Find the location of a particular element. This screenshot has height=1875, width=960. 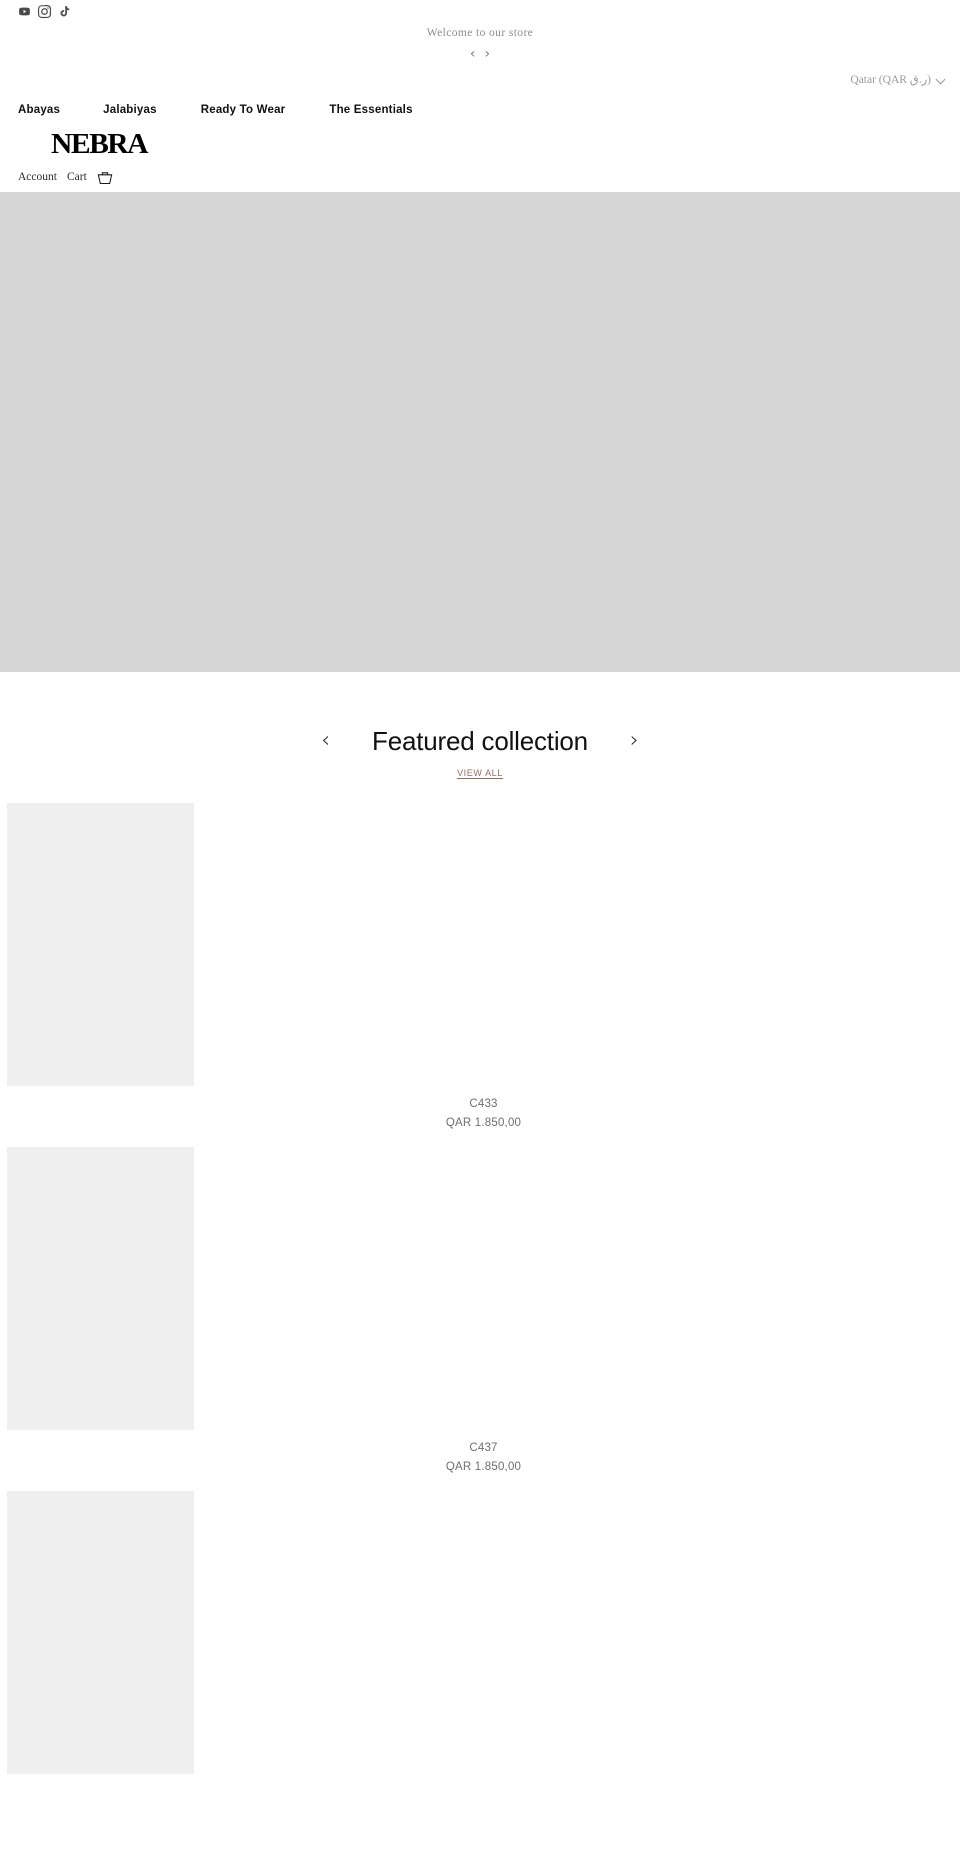

featured-collection-title: Featured collection is located at coordinates (480, 741).